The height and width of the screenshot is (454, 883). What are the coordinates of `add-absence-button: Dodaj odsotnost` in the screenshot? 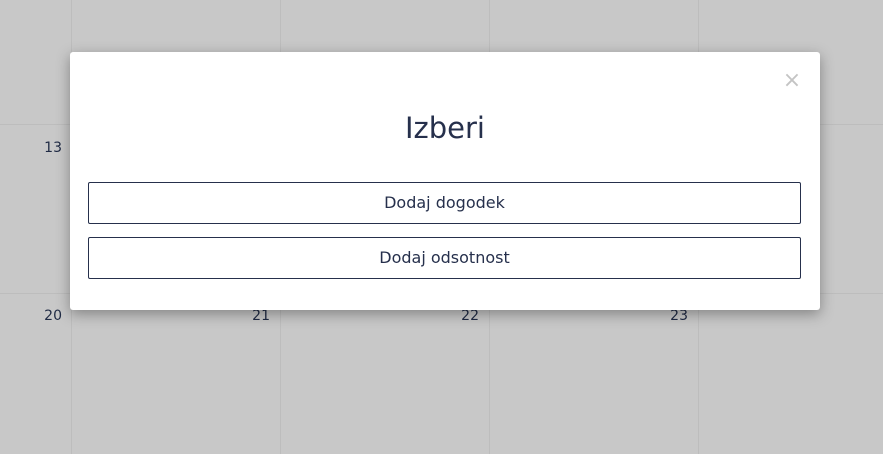 It's located at (444, 258).